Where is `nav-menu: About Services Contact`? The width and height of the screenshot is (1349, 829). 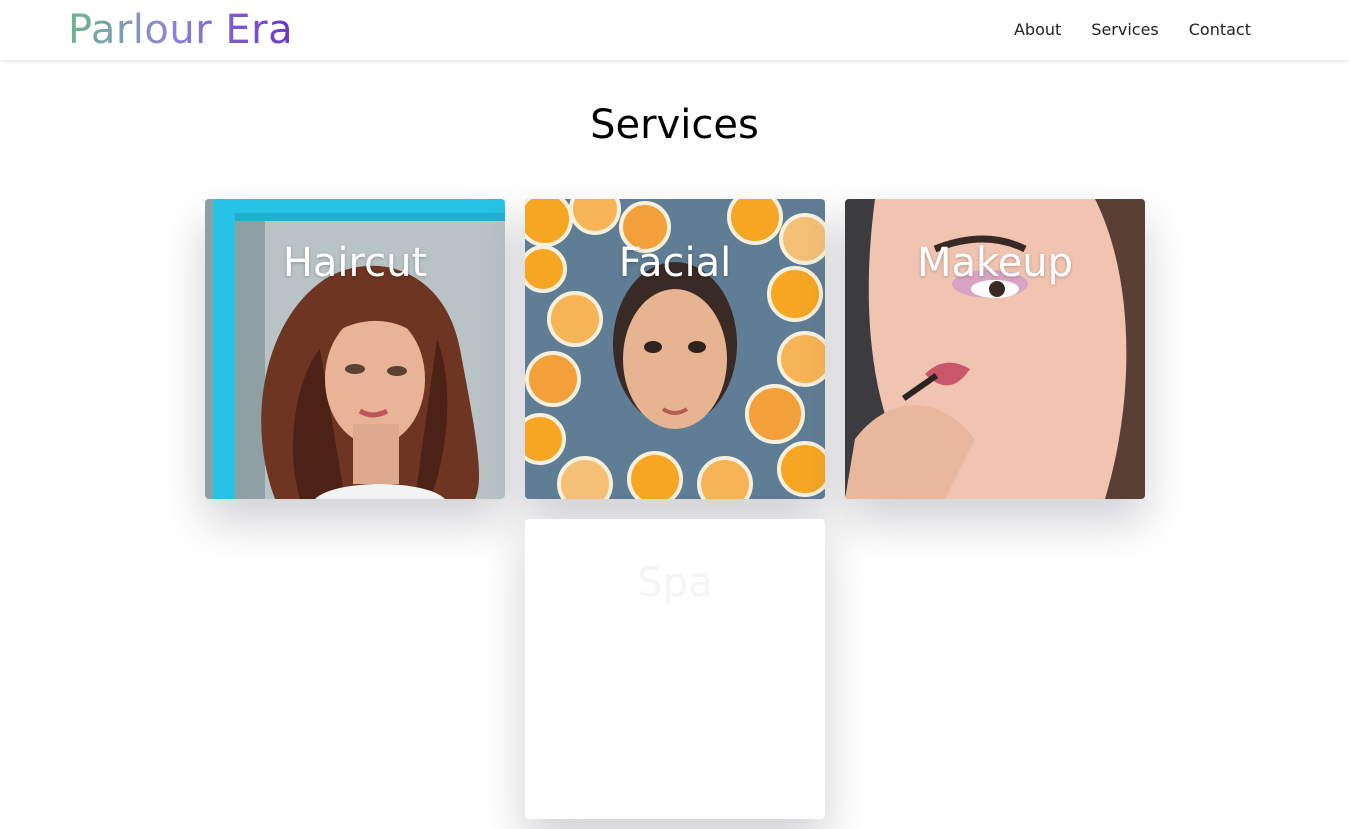 nav-menu: About Services Contact is located at coordinates (1132, 30).